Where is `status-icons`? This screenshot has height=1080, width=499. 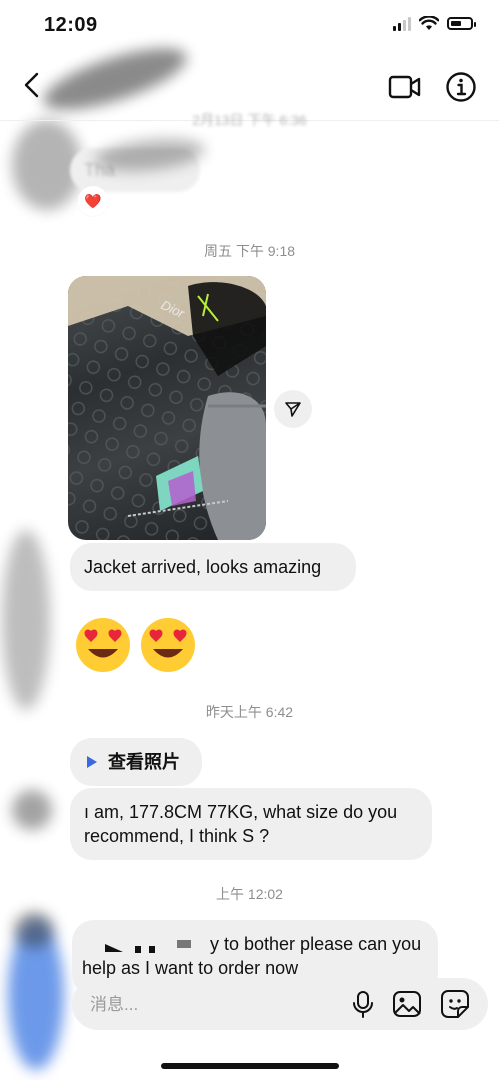 status-icons is located at coordinates (434, 23).